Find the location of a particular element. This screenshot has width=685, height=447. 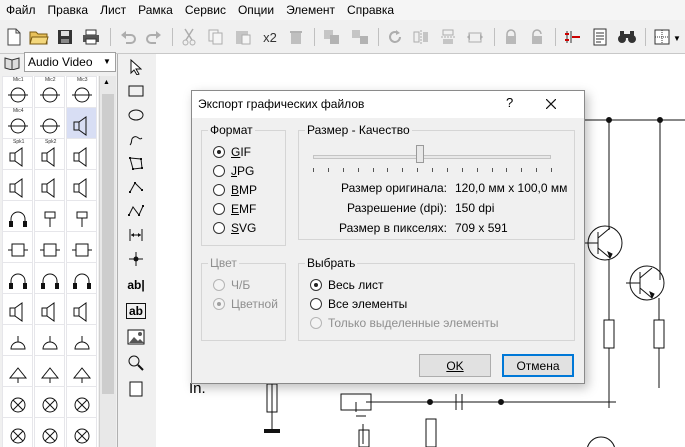

library-scrollbar: ▲ is located at coordinates (107, 261).